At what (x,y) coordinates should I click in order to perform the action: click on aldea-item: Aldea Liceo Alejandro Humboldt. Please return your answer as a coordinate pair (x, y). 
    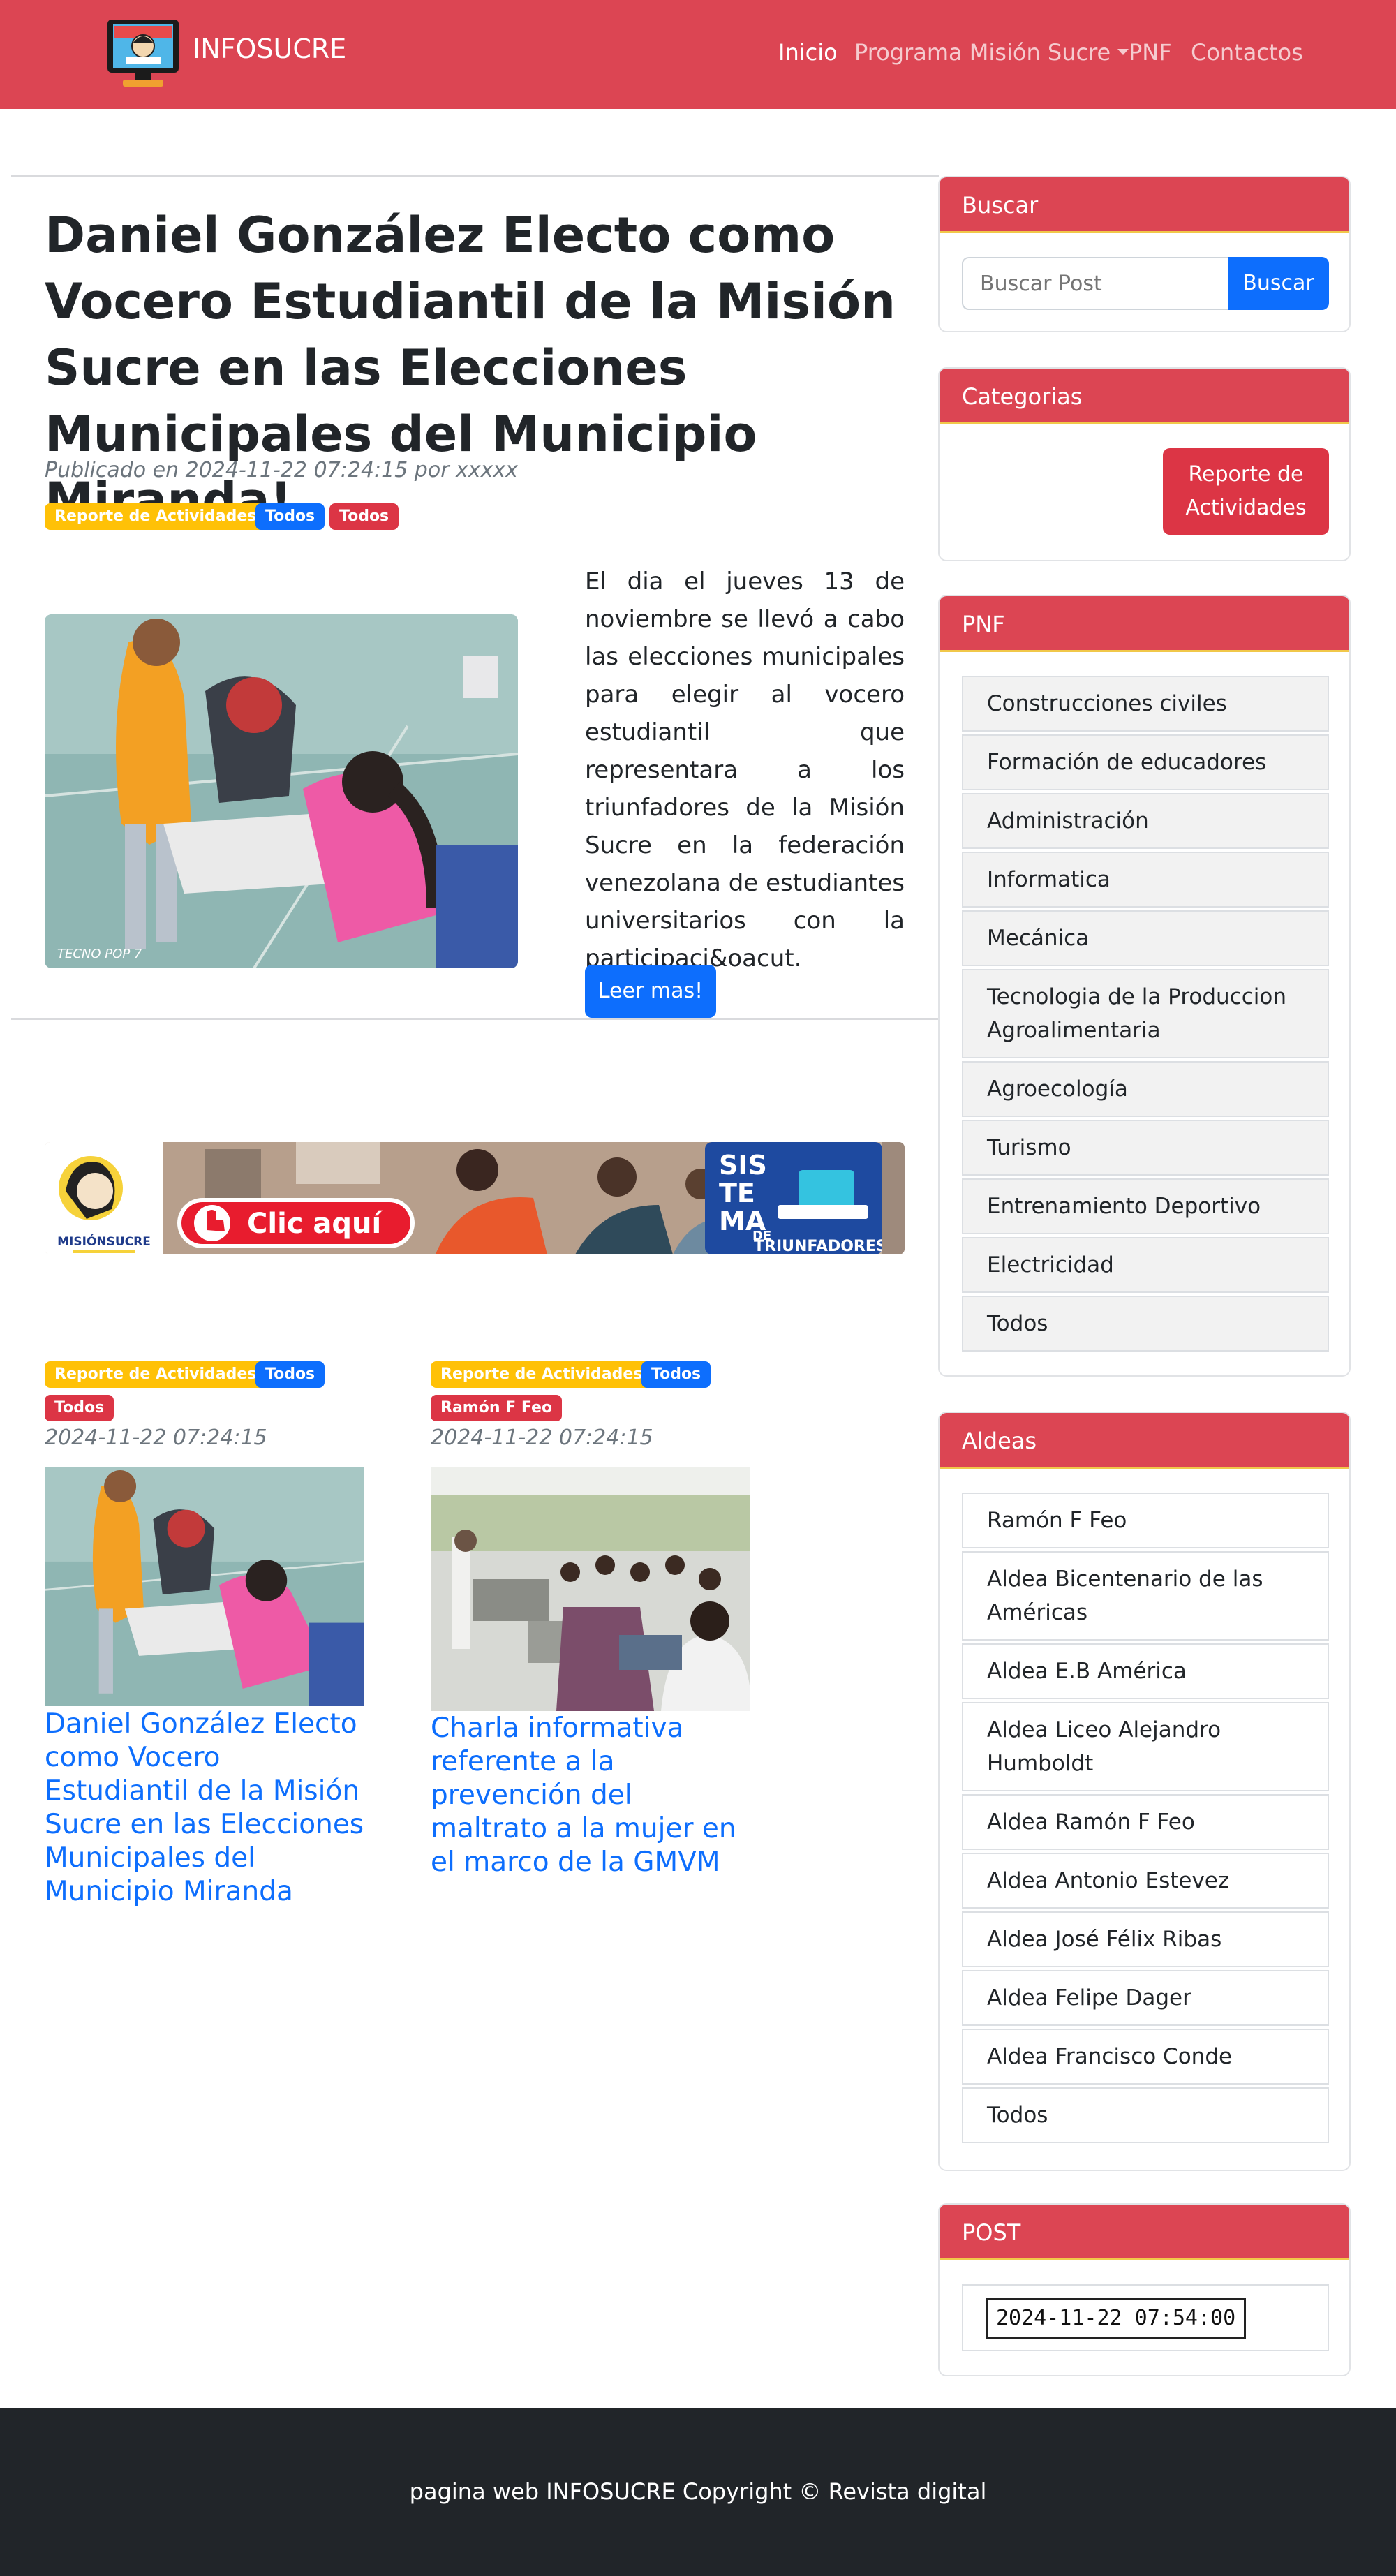
    Looking at the image, I should click on (1145, 1746).